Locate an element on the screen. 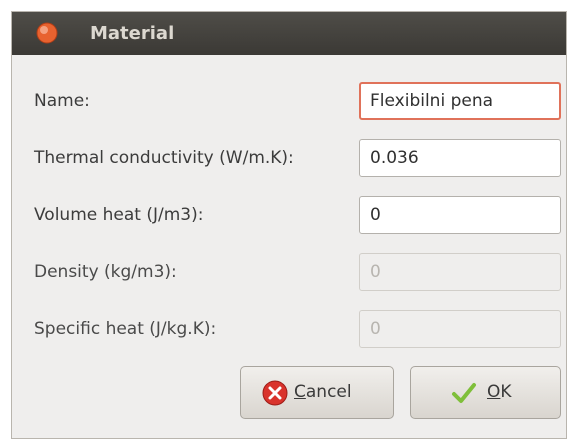  thermal-conductivity-label: Thermal conductivity (W/m.K): is located at coordinates (164, 158).